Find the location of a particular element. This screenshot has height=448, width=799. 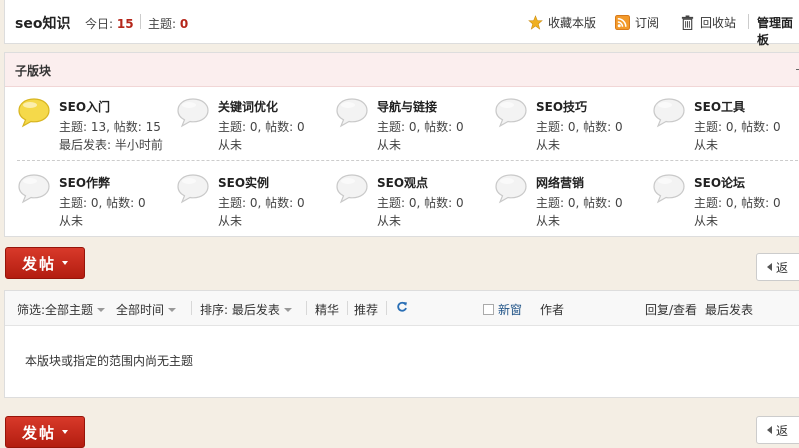

topics-stat: 主题: 0 is located at coordinates (168, 24).